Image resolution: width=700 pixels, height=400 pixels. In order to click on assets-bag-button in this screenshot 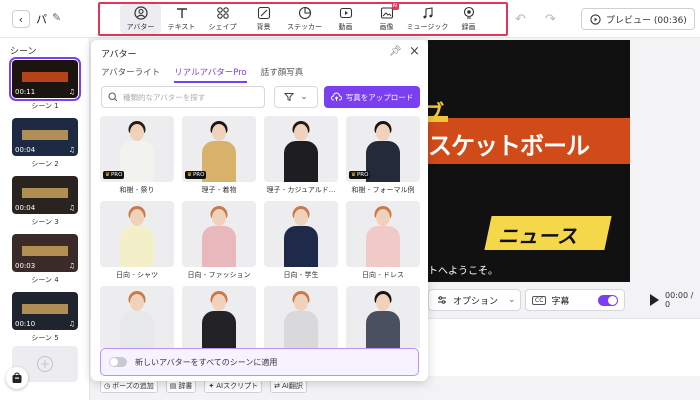, I will do `click(17, 378)`.